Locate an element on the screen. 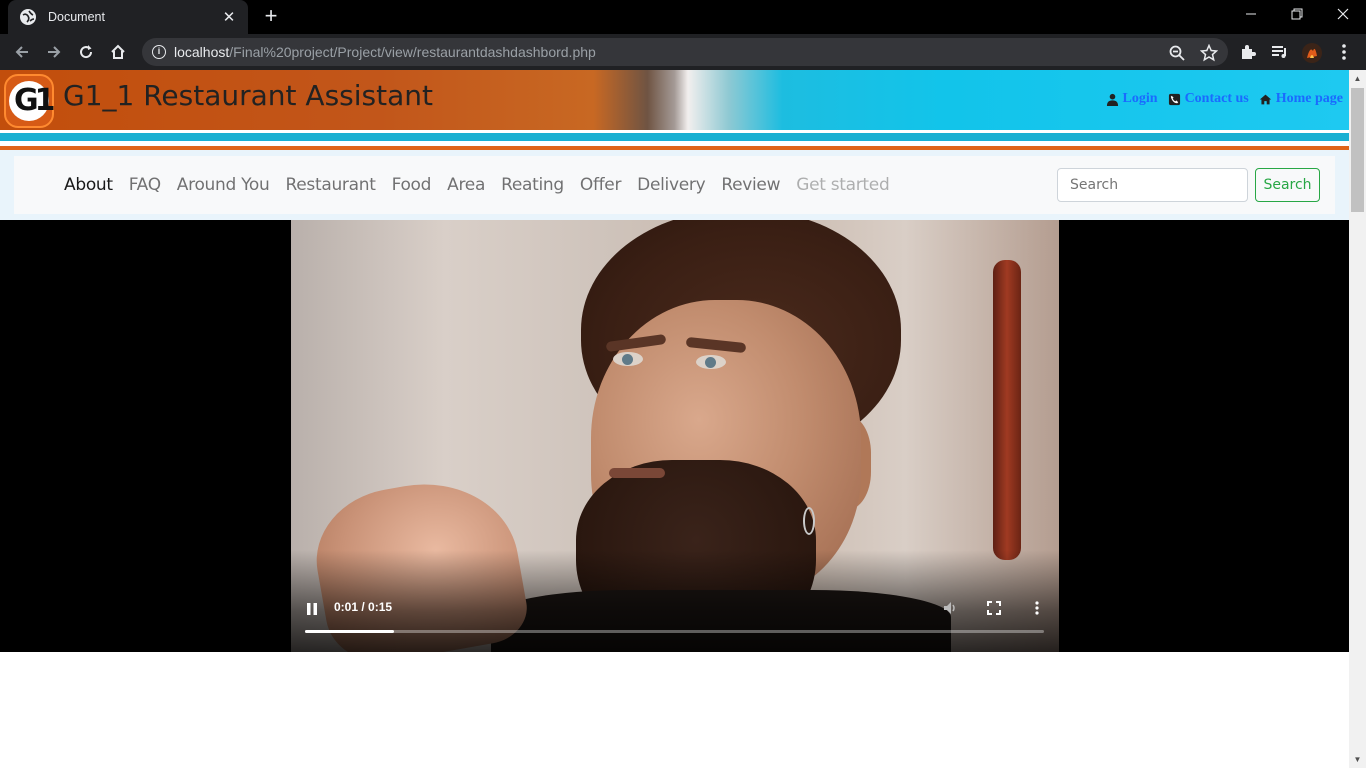 Image resolution: width=1366 pixels, height=768 pixels. scroll-down-arrow-icon: ▼ is located at coordinates (1357, 759).